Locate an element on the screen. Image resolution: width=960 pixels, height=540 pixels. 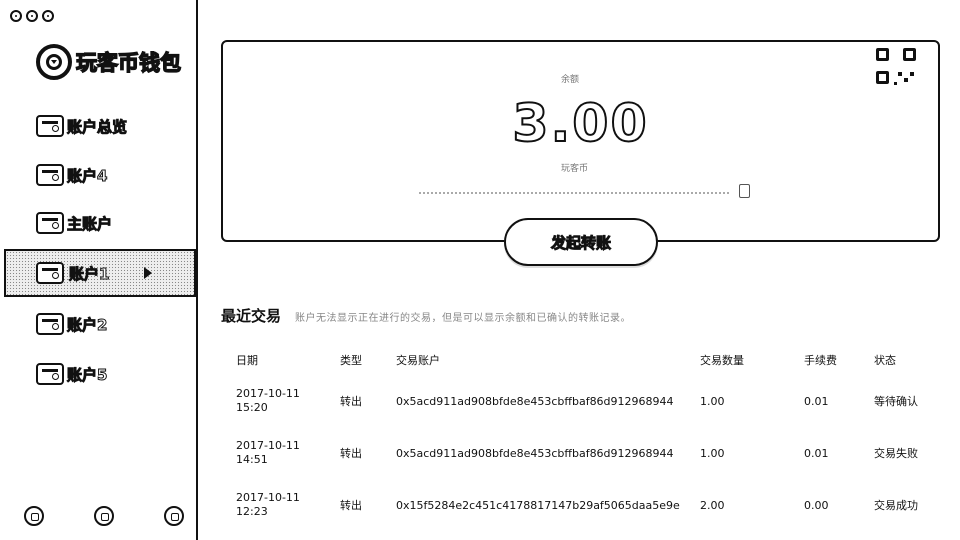
transfer-button: 发起转账 is located at coordinates (581, 242).